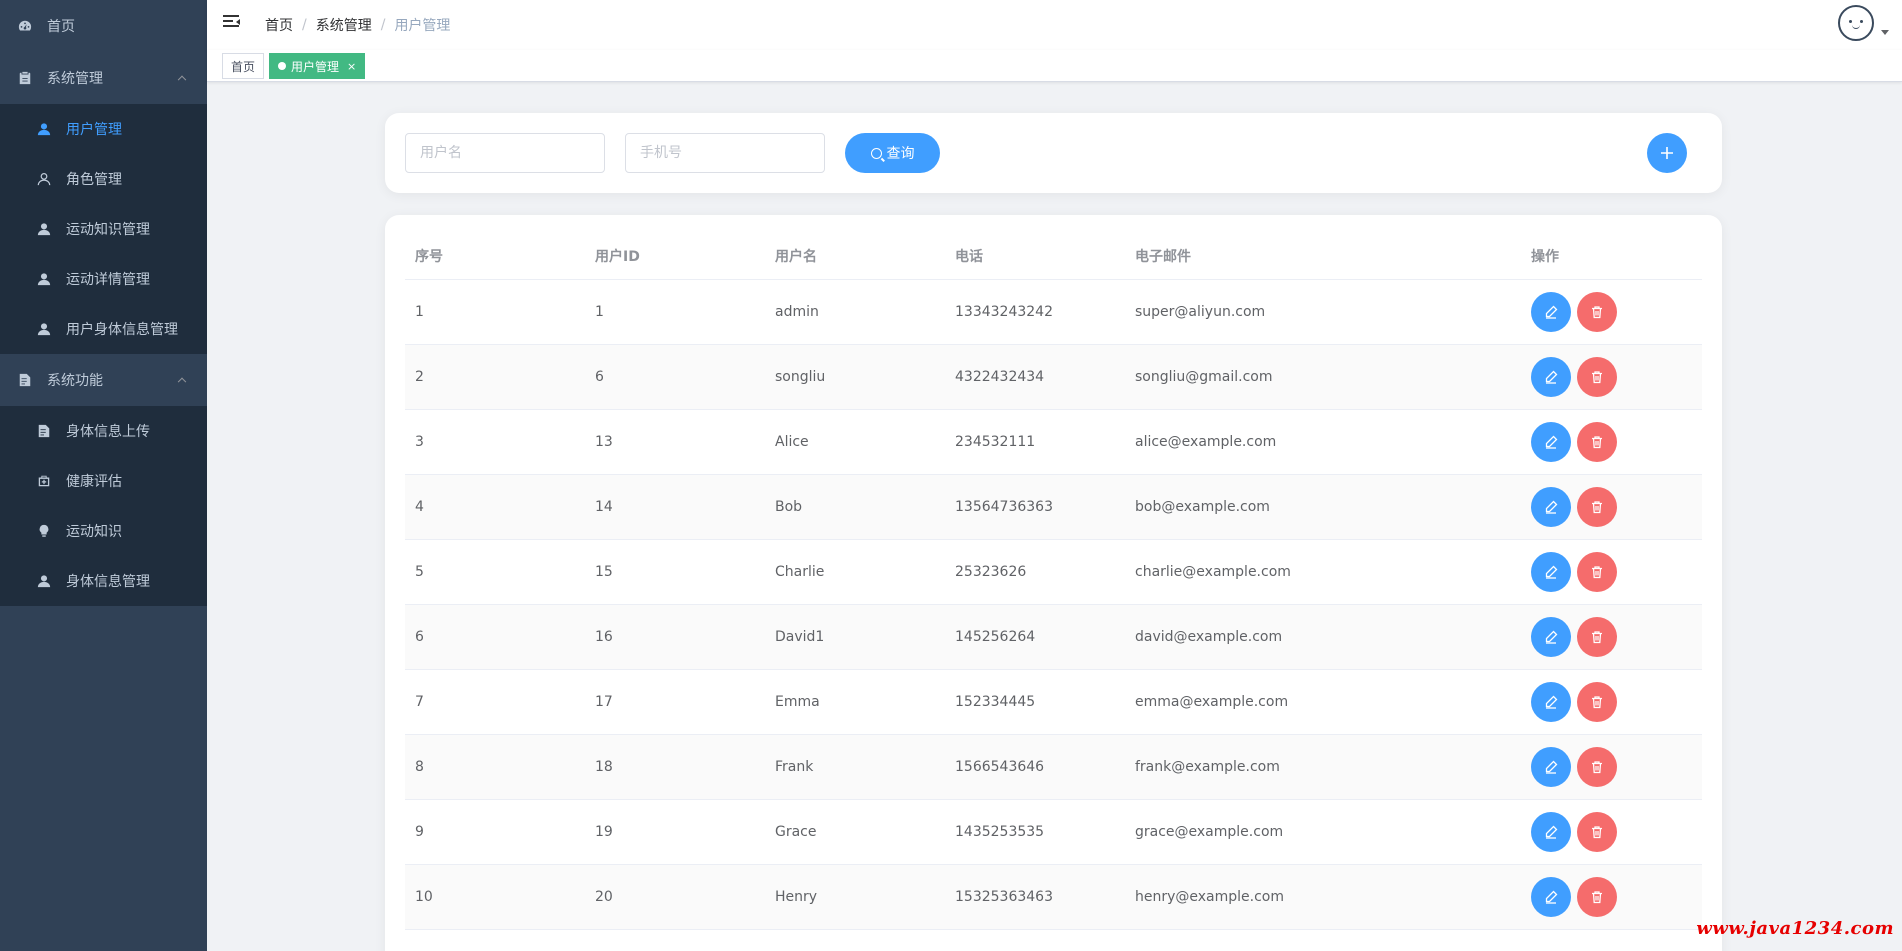 Image resolution: width=1902 pixels, height=951 pixels. Describe the element at coordinates (44, 481) in the screenshot. I see `medical-kit-icon` at that location.